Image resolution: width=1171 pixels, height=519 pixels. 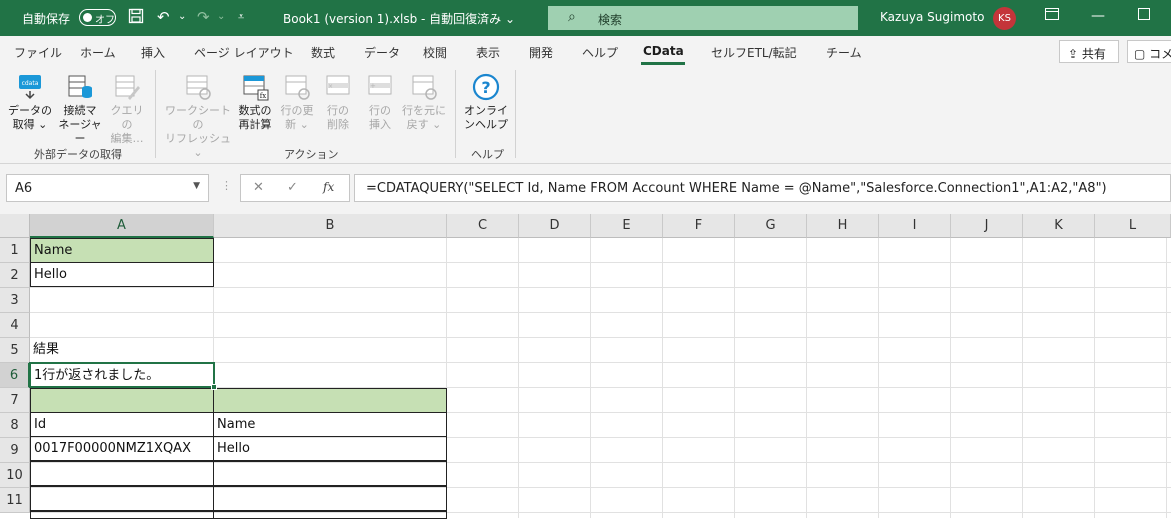 What do you see at coordinates (1052, 16) in the screenshot?
I see `ribbon-display-icon` at bounding box center [1052, 16].